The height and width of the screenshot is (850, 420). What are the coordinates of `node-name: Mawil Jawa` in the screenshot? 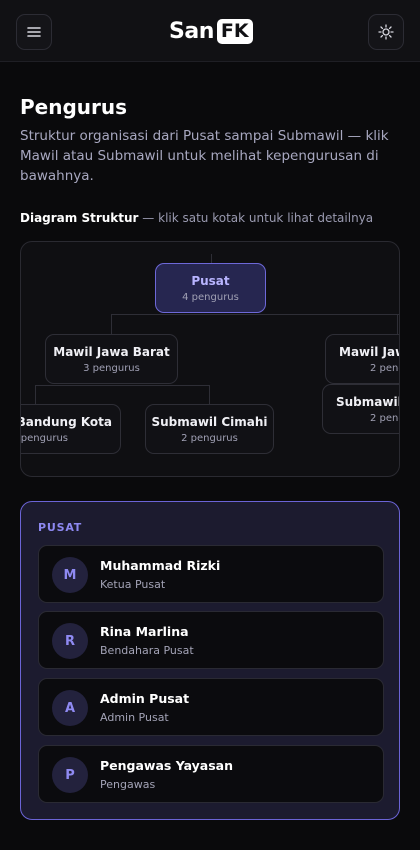 It's located at (369, 351).